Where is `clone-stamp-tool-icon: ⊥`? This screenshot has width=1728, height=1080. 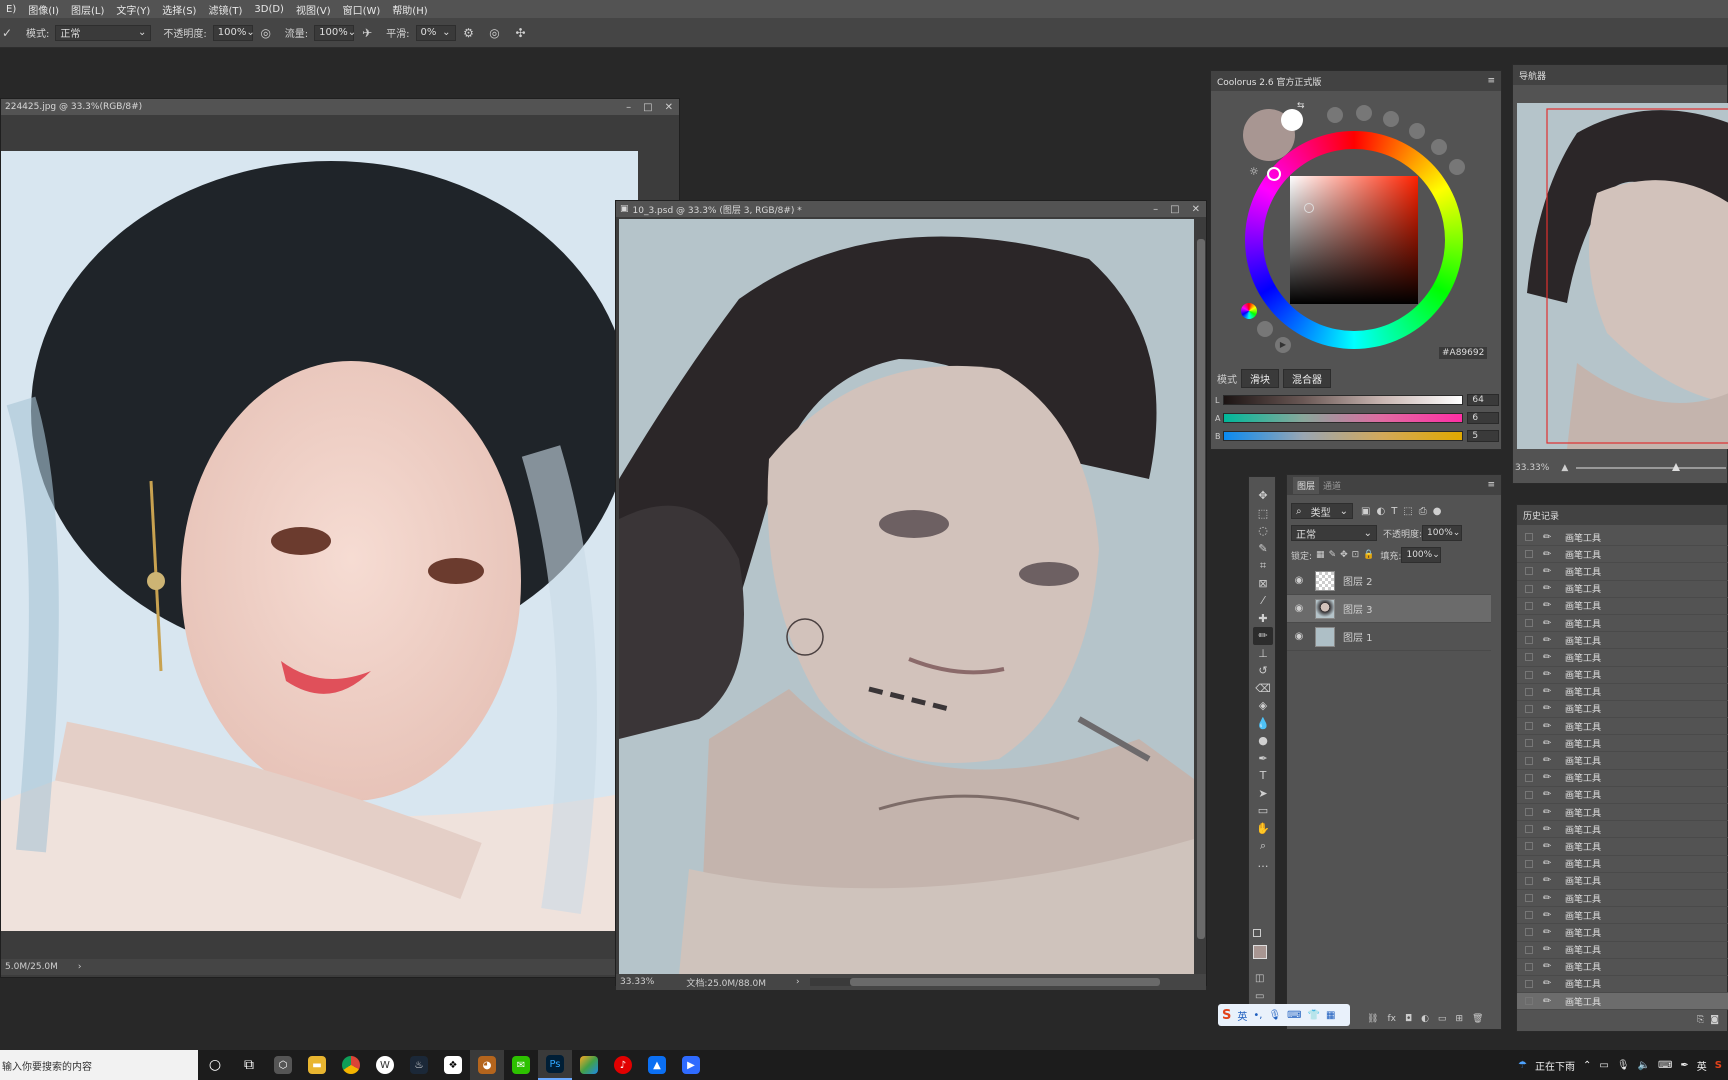
clone-stamp-tool-icon: ⊥ is located at coordinates (1263, 654).